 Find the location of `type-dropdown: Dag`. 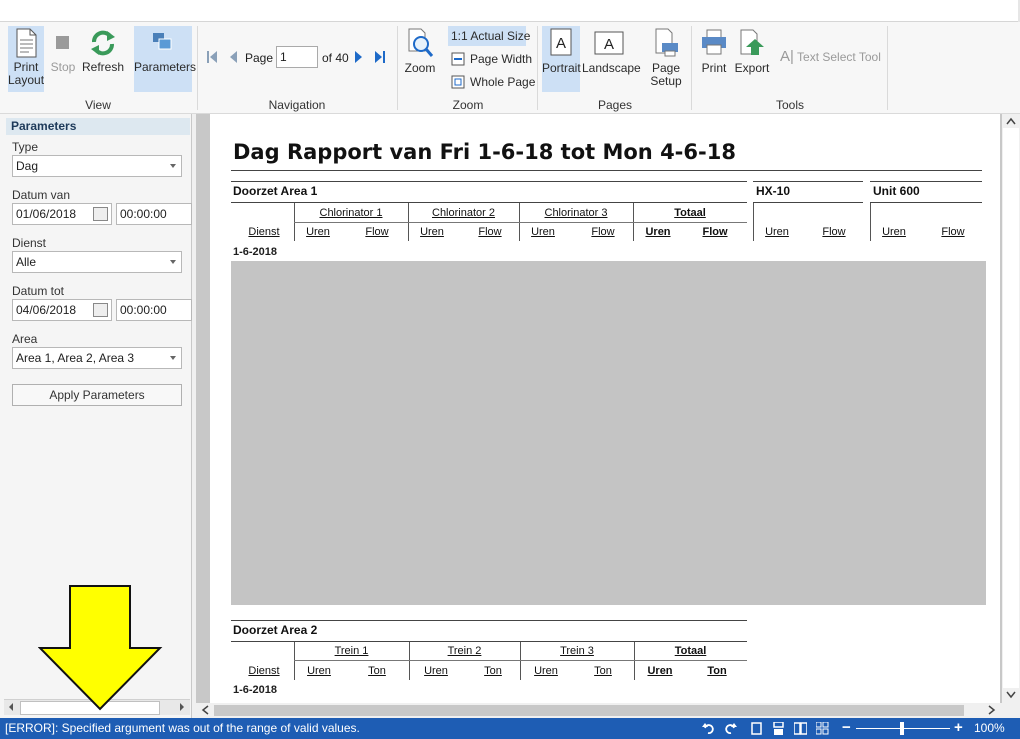

type-dropdown: Dag is located at coordinates (97, 166).